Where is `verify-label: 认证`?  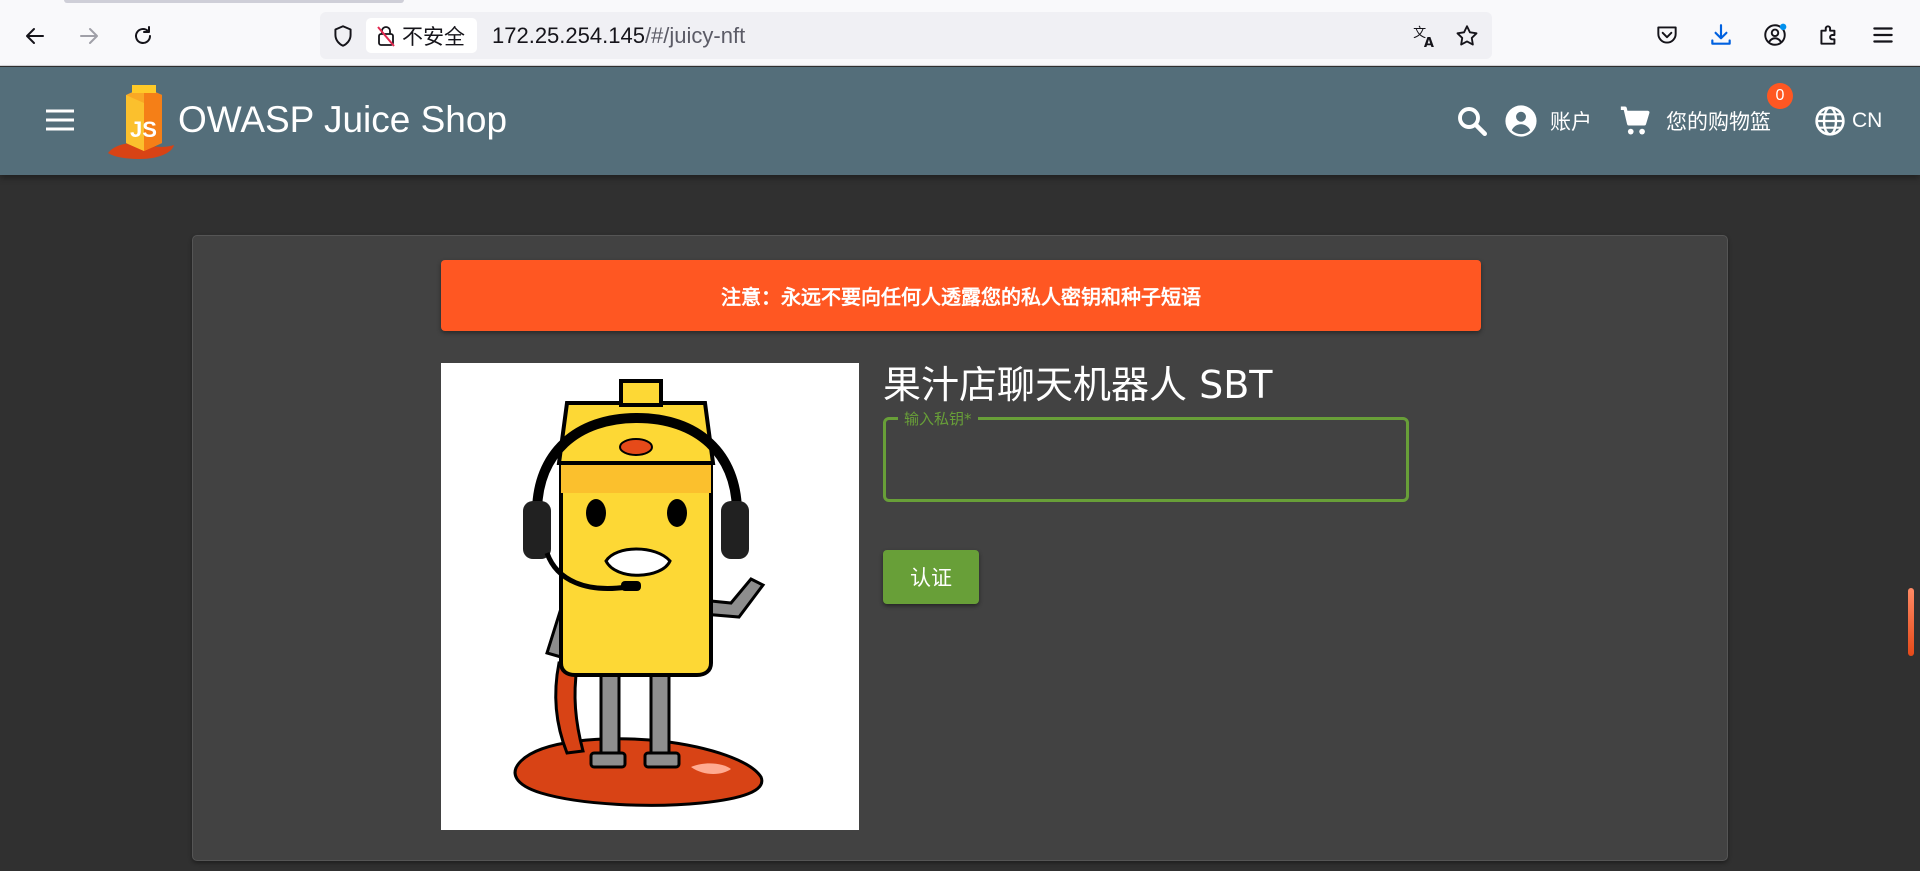
verify-label: 认证 is located at coordinates (931, 578).